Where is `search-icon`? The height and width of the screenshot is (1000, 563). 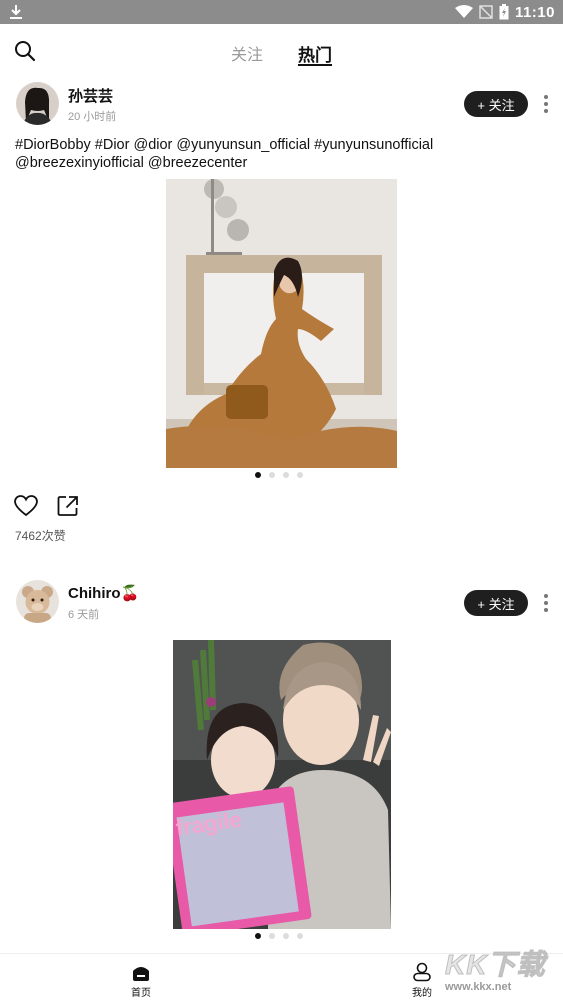 search-icon is located at coordinates (25, 51).